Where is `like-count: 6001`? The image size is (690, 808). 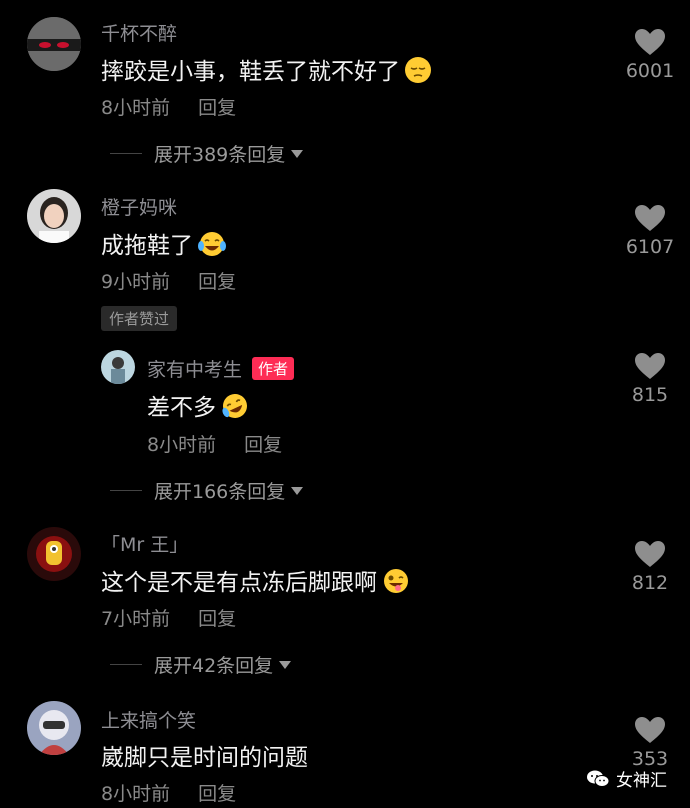
like-count: 6001 is located at coordinates (650, 71).